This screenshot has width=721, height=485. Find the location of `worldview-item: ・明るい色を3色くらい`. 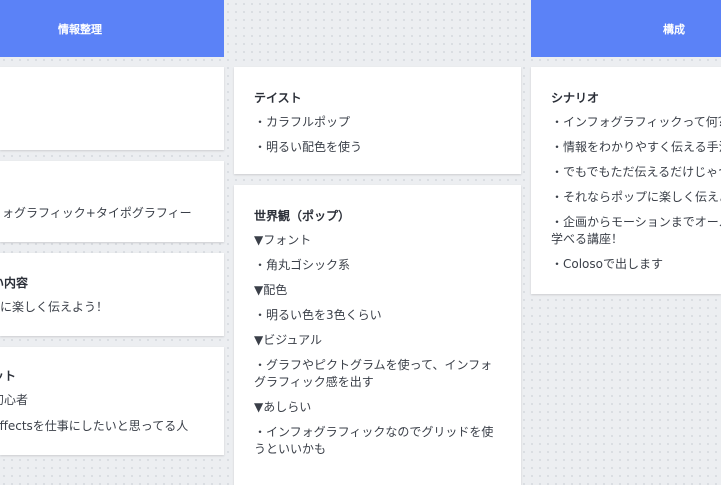

worldview-item: ・明るい色を3色くらい is located at coordinates (318, 315).